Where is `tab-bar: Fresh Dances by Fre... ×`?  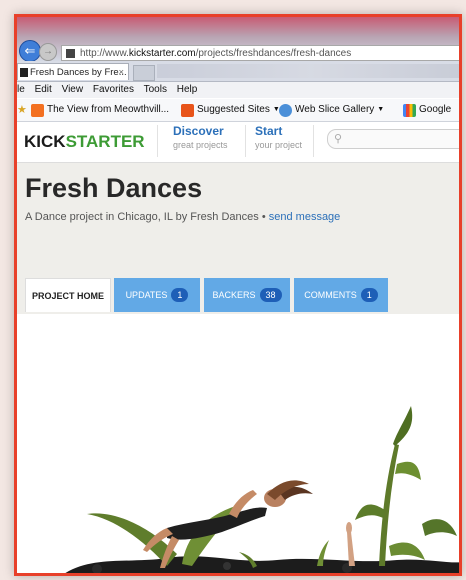
tab-bar: Fresh Dances by Fre... × is located at coordinates (238, 71).